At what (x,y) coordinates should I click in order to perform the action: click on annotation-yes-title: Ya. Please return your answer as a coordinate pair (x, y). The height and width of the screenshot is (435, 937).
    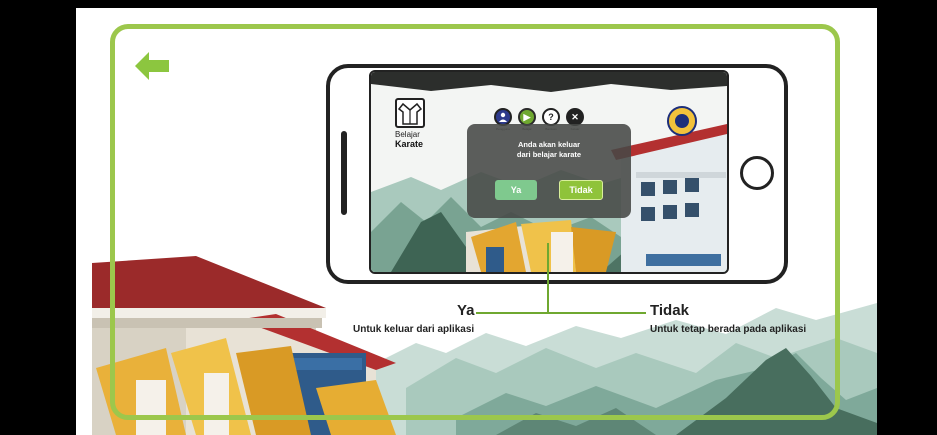
    Looking at the image, I should click on (466, 310).